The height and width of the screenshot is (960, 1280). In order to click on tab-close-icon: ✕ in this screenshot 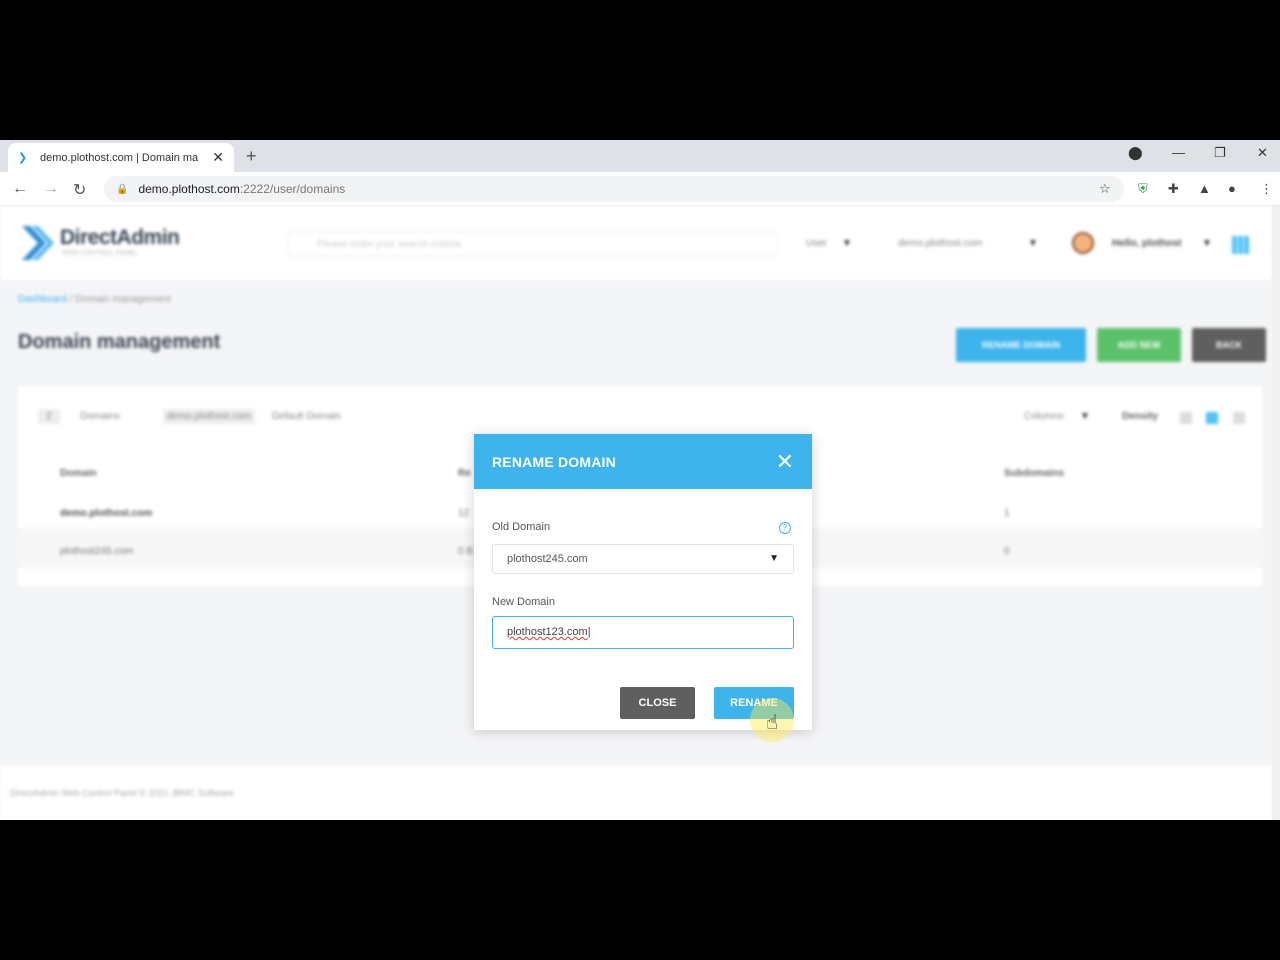, I will do `click(218, 157)`.